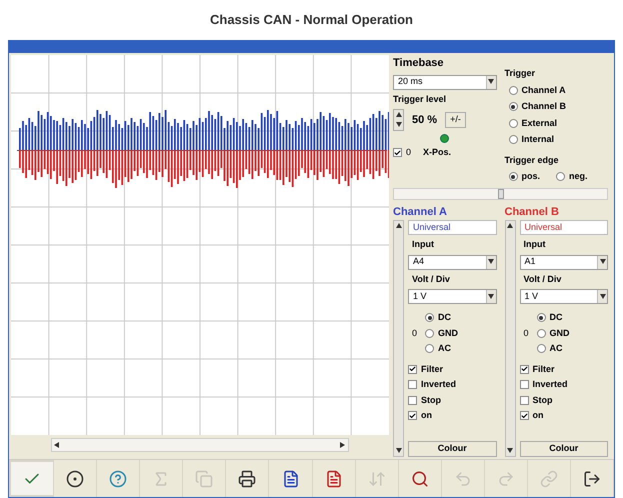  What do you see at coordinates (247, 479) in the screenshot?
I see `printer-icon` at bounding box center [247, 479].